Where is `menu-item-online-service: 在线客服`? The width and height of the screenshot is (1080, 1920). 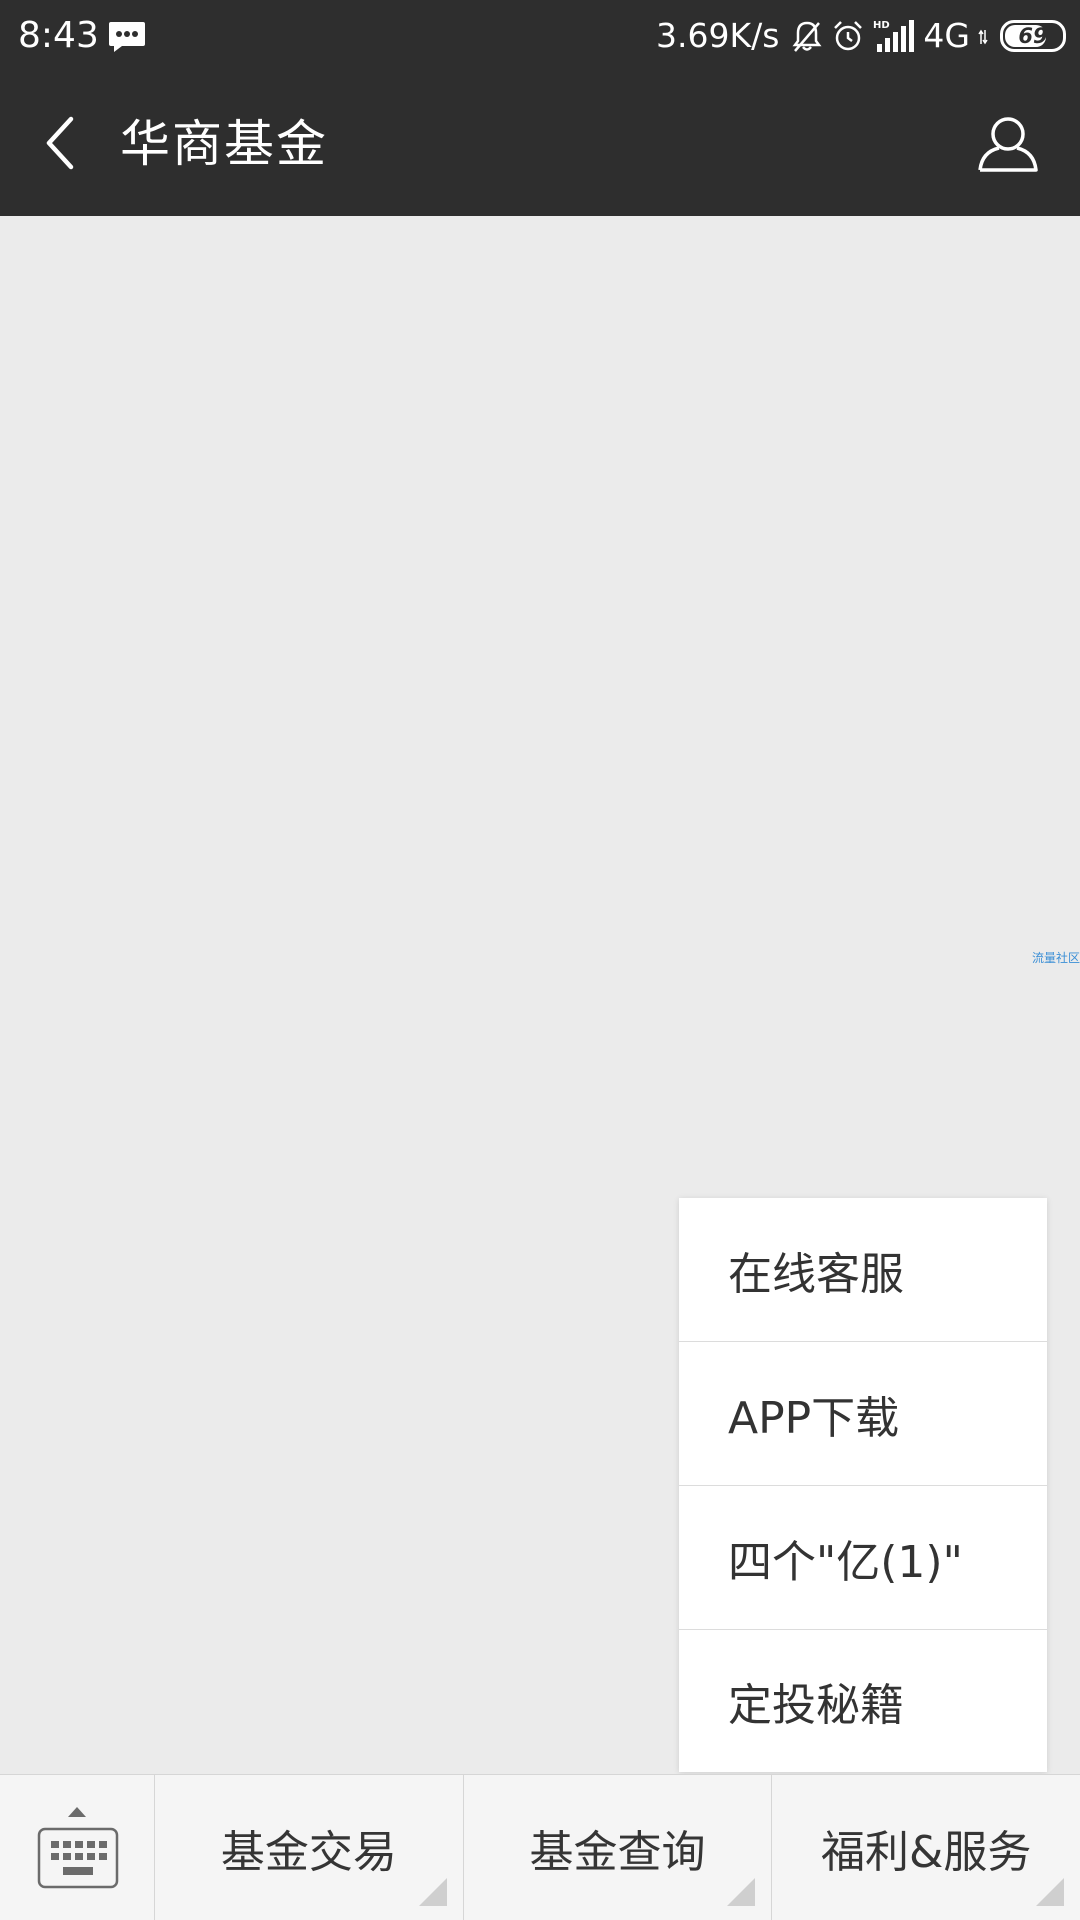 menu-item-online-service: 在线客服 is located at coordinates (863, 1270).